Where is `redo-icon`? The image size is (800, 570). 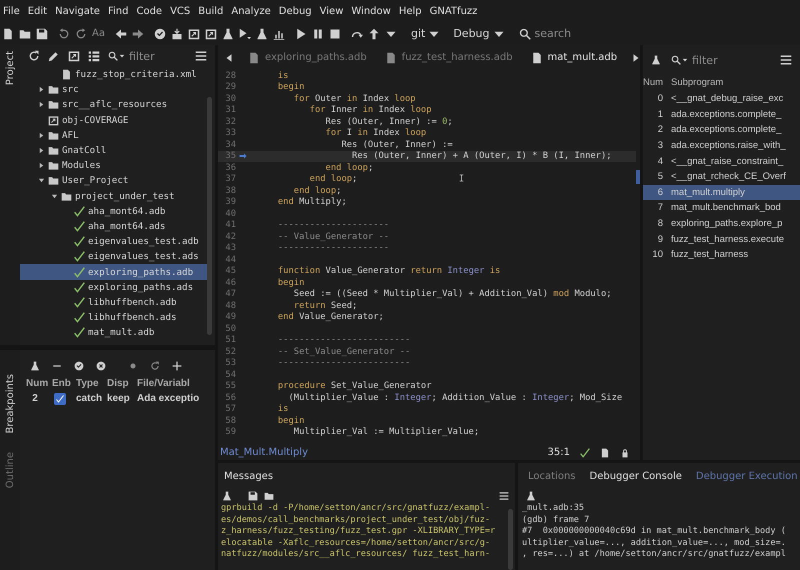 redo-icon is located at coordinates (81, 34).